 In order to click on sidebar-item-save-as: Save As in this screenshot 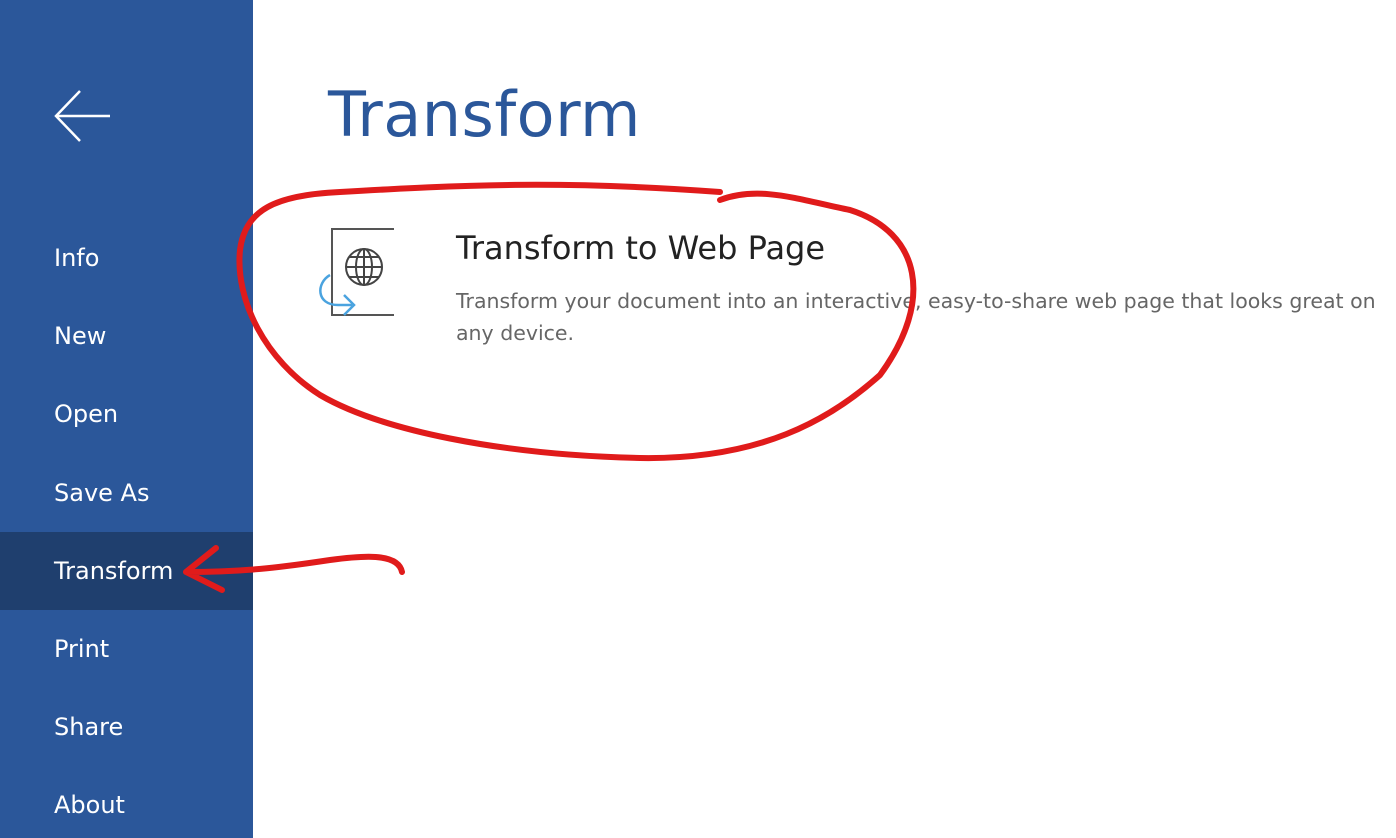, I will do `click(126, 493)`.